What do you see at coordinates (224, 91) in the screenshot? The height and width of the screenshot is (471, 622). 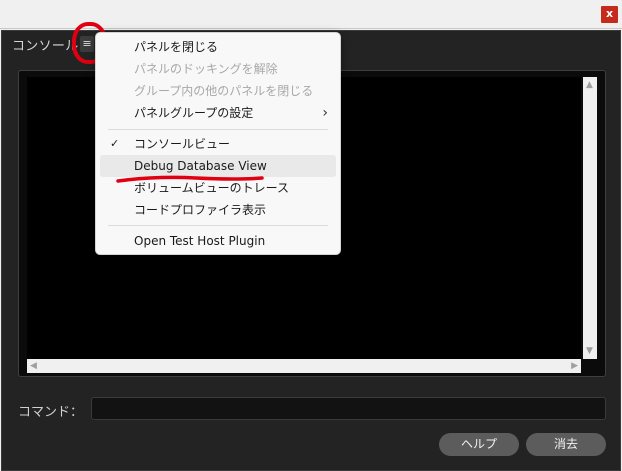 I see `menu-item-label: グループ内の他のパネルを閉じる` at bounding box center [224, 91].